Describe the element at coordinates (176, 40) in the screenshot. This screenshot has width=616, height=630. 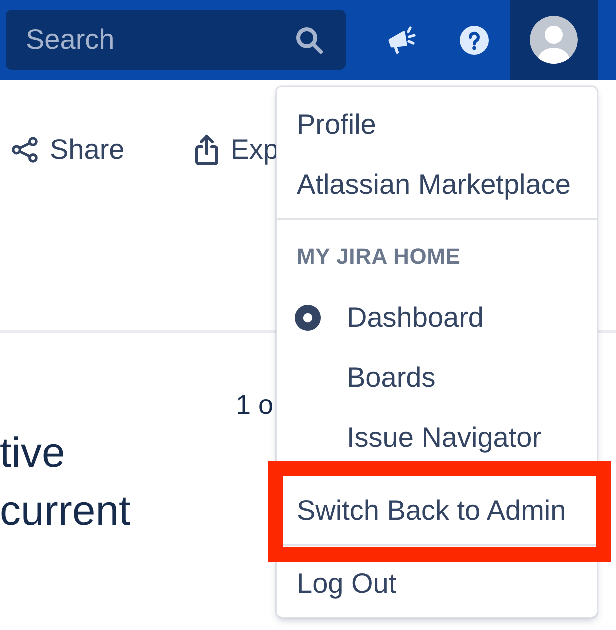
I see `search-field: Search` at that location.